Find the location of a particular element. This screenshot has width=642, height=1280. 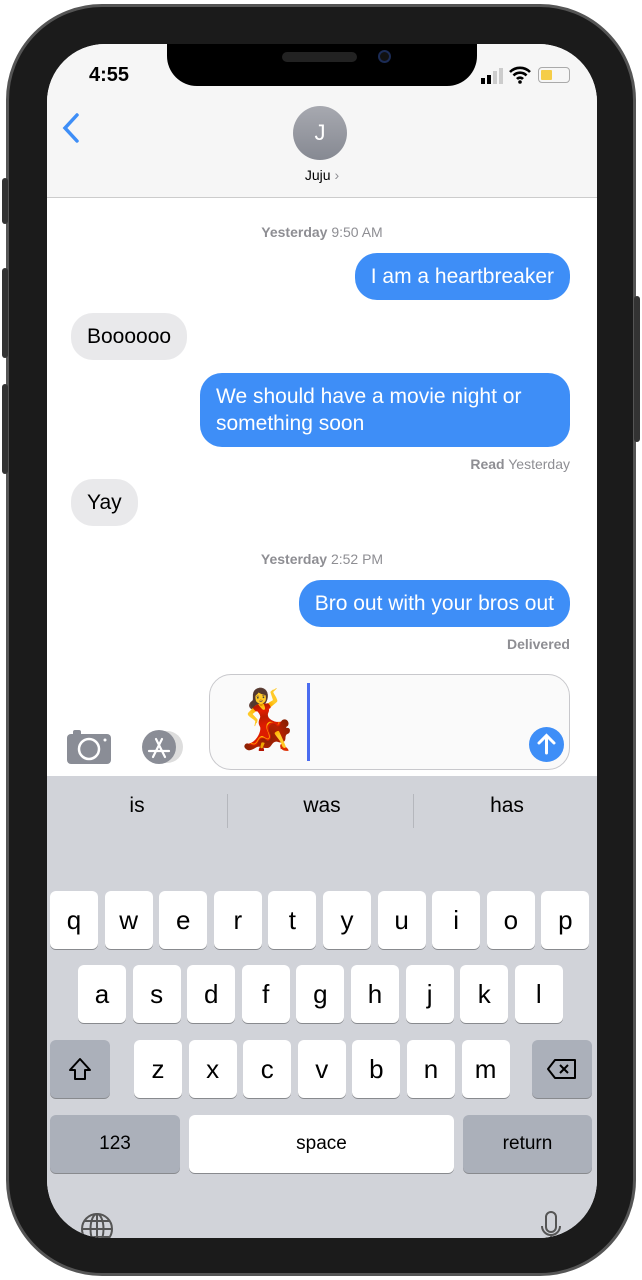

message-incoming: Yay is located at coordinates (104, 502).